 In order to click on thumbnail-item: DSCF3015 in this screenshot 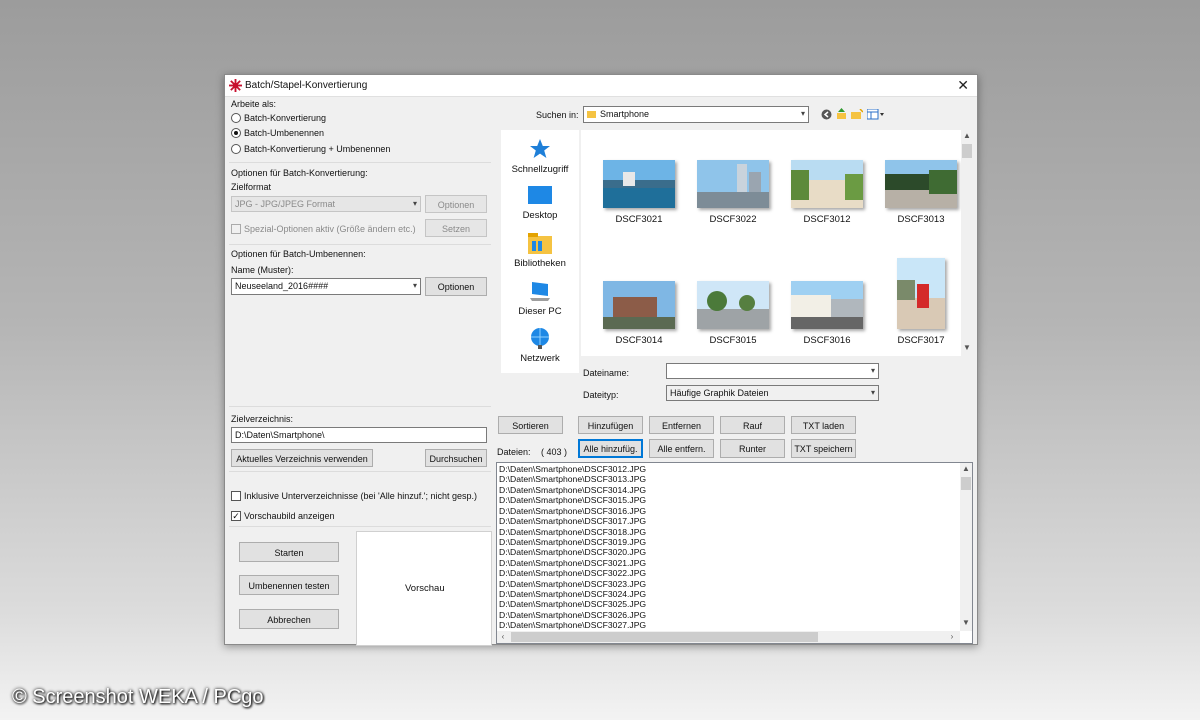, I will do `click(733, 313)`.